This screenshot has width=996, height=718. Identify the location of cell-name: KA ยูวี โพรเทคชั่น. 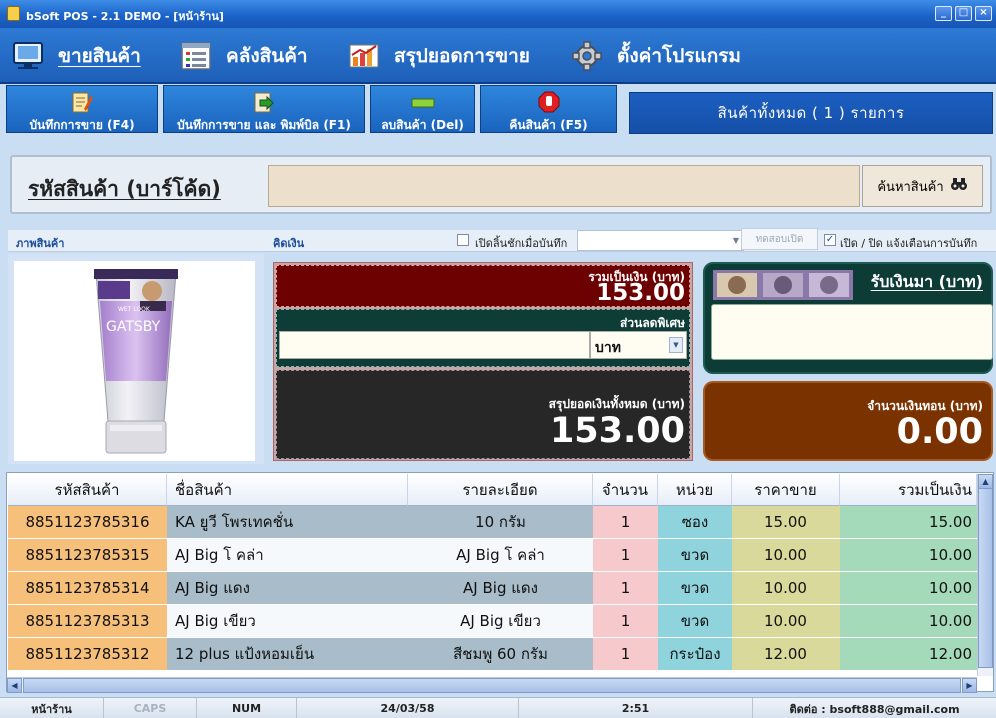
(287, 522).